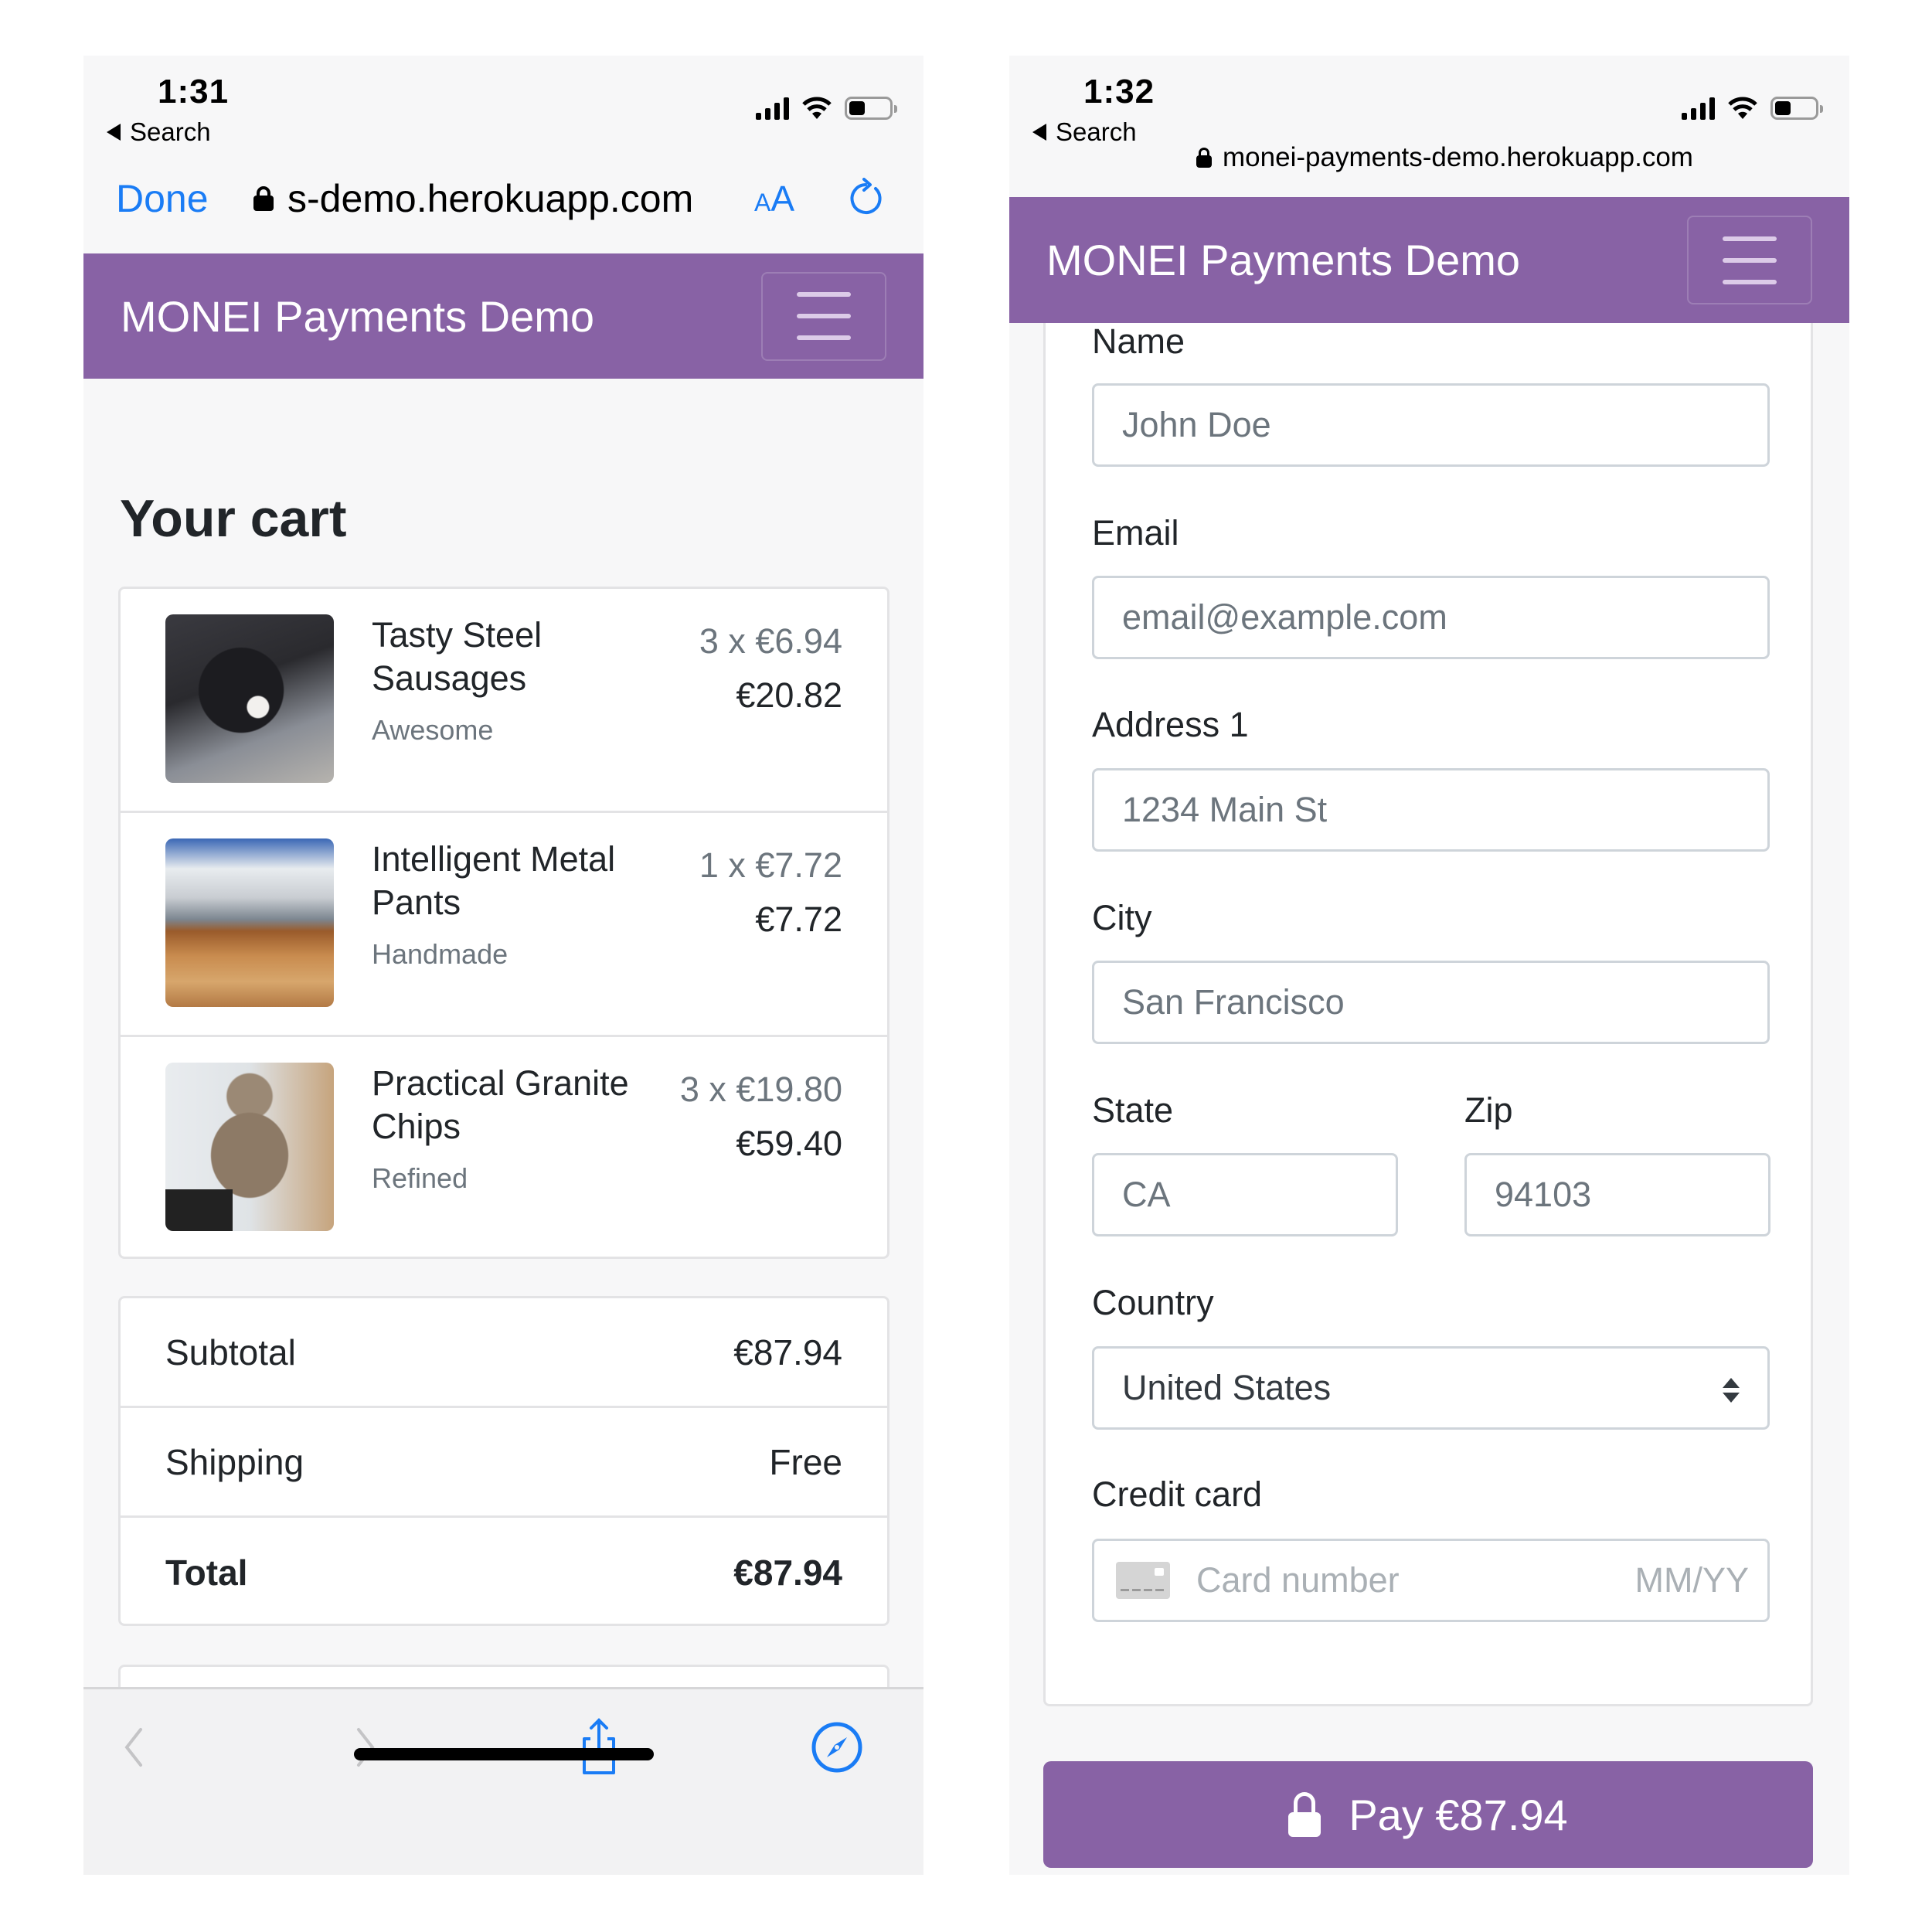  What do you see at coordinates (491, 198) in the screenshot?
I see `url-text: s-demo.herokuapp.com` at bounding box center [491, 198].